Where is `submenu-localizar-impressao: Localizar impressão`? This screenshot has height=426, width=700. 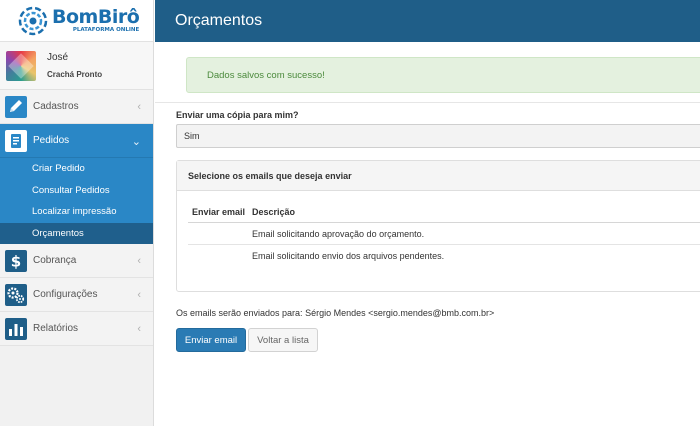 submenu-localizar-impressao: Localizar impressão is located at coordinates (76, 212).